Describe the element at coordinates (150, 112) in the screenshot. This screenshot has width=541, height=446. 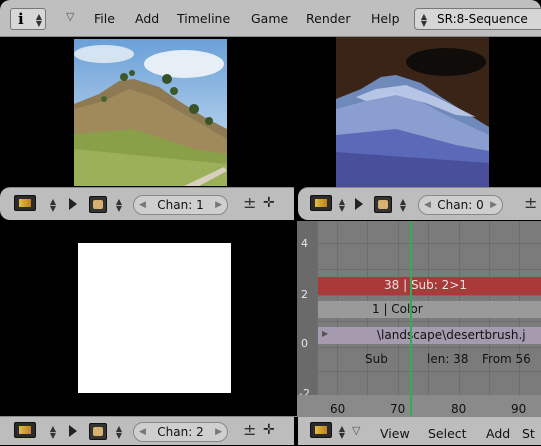
I see `landscape-photo` at that location.